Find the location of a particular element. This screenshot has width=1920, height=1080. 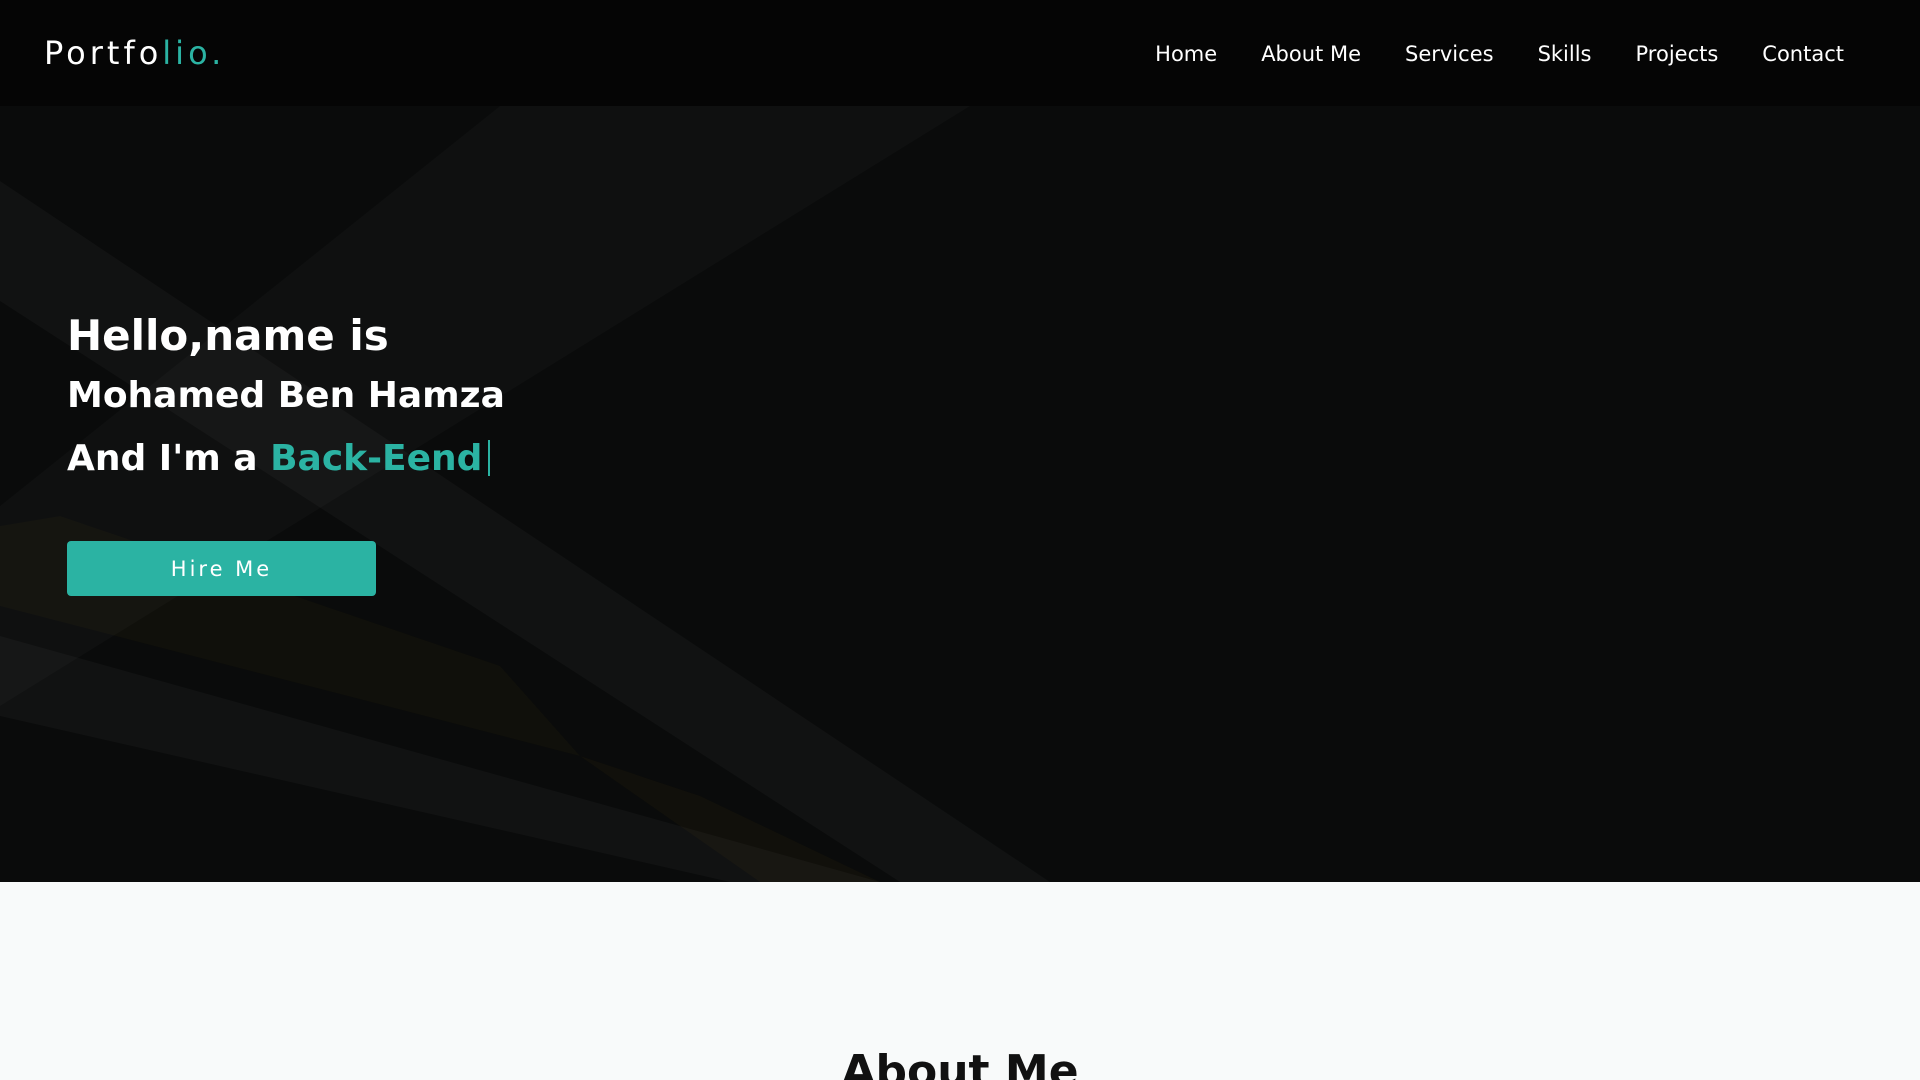

nav-contact: Contact is located at coordinates (1803, 54).